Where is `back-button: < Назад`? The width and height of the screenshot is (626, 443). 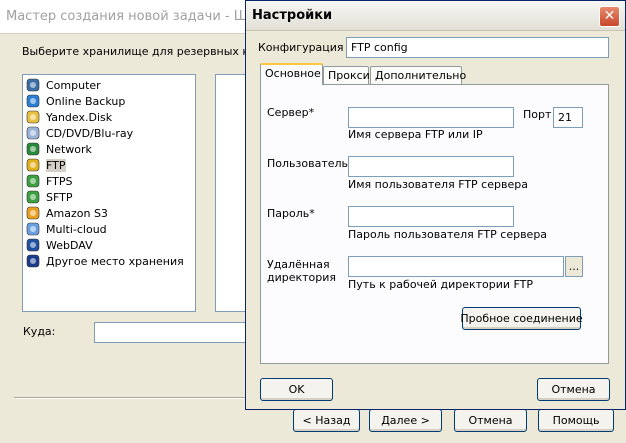
back-button: < Назад is located at coordinates (326, 420).